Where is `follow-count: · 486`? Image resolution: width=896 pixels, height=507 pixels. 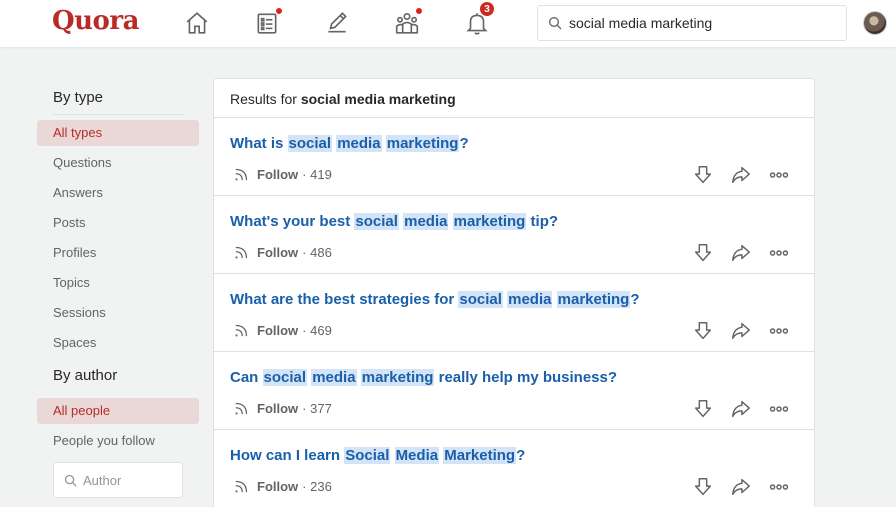
follow-count: · 486 is located at coordinates (317, 252).